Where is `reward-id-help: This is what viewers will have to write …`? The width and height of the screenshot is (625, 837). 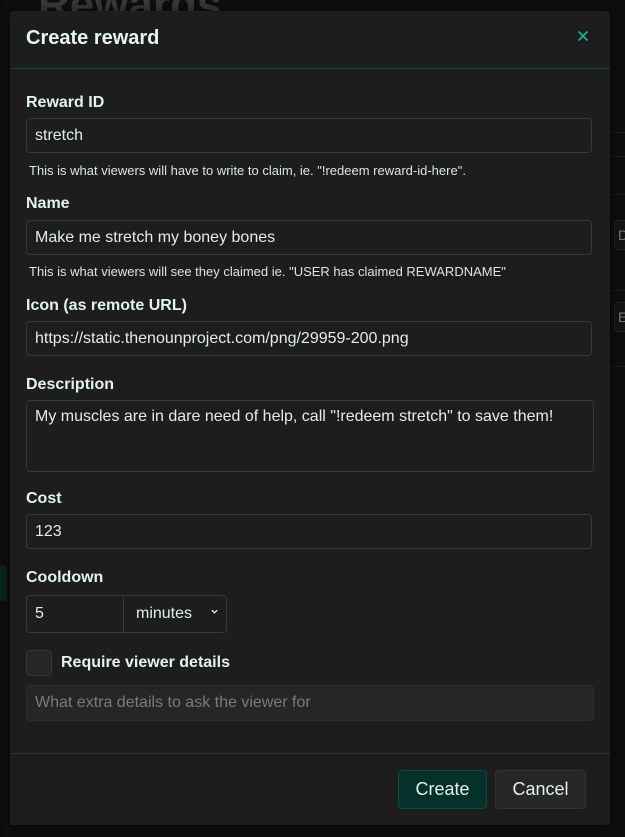 reward-id-help: This is what viewers will have to write … is located at coordinates (247, 170).